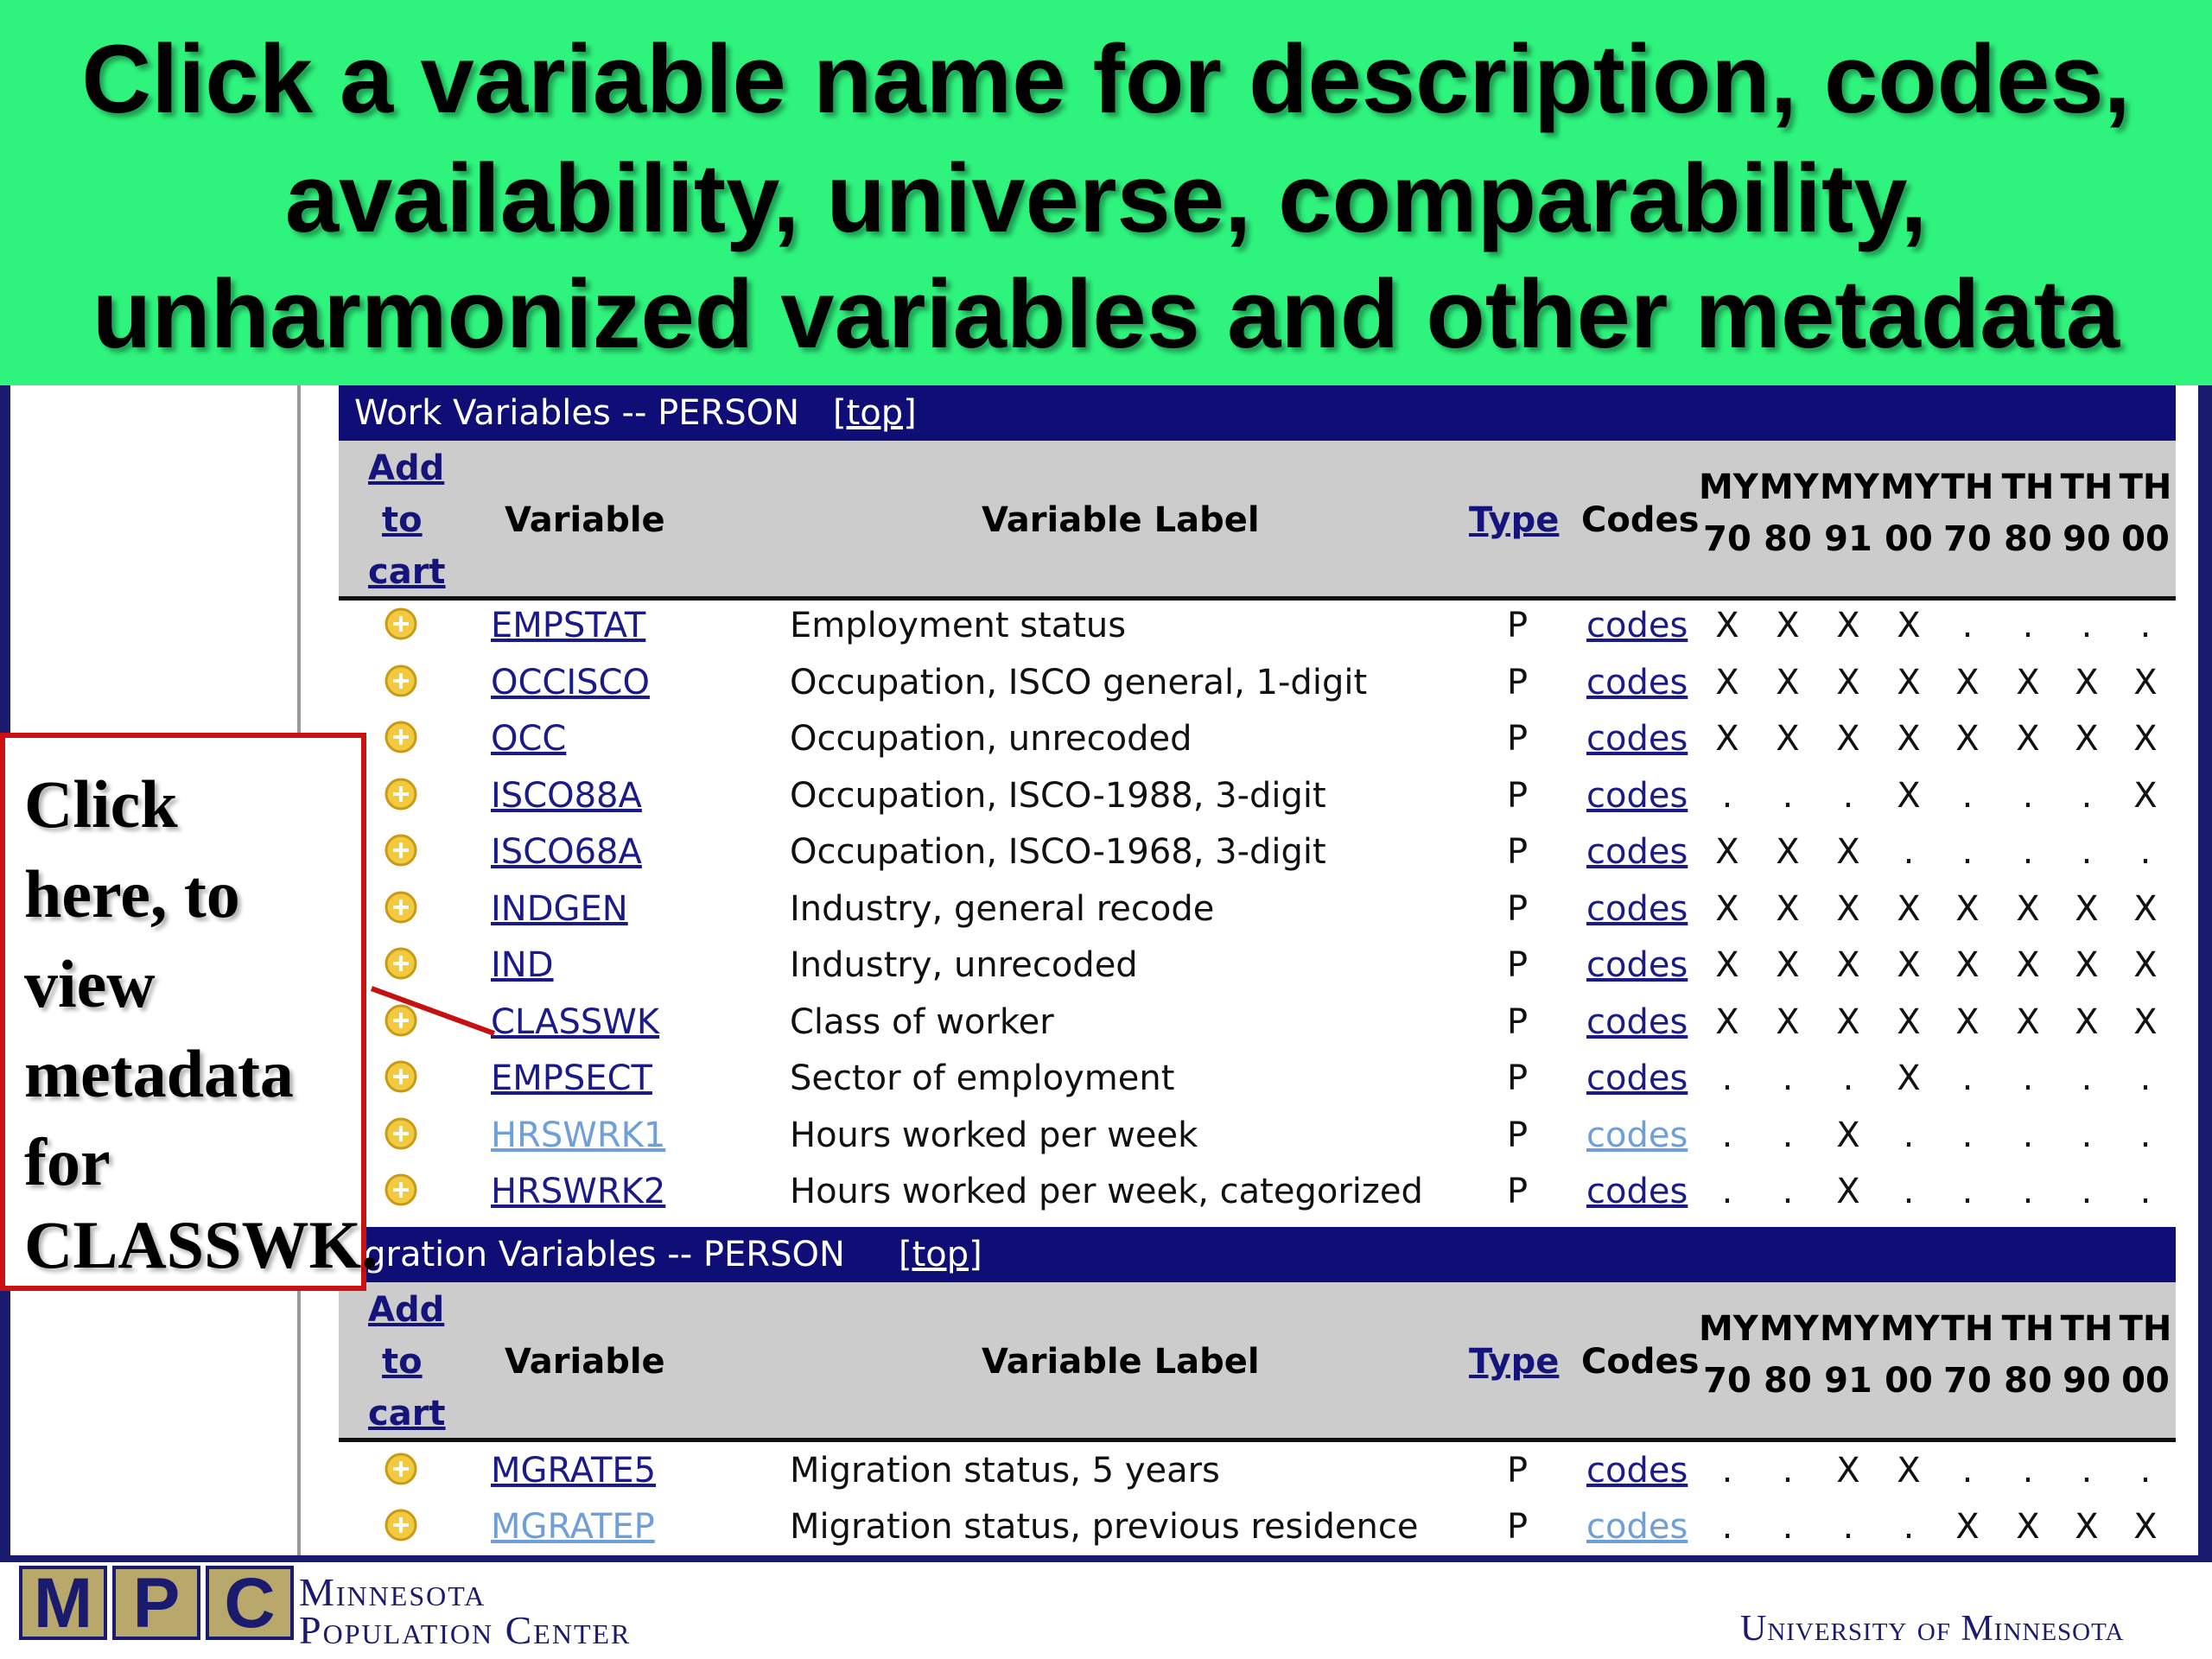 The height and width of the screenshot is (1659, 2212). Describe the element at coordinates (250, 1603) in the screenshot. I see `logo-letter-c: C` at that location.